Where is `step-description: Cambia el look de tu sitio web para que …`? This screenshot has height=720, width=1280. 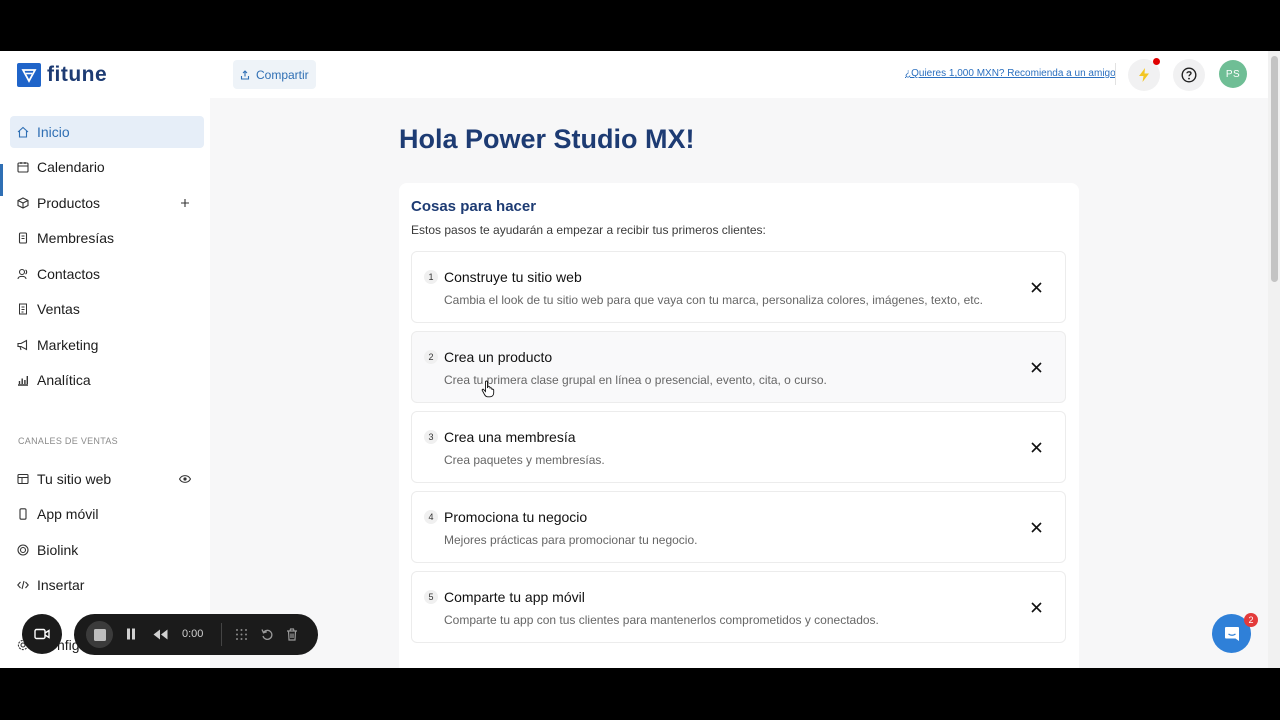
step-description: Cambia el look de tu sitio web para que … is located at coordinates (713, 300).